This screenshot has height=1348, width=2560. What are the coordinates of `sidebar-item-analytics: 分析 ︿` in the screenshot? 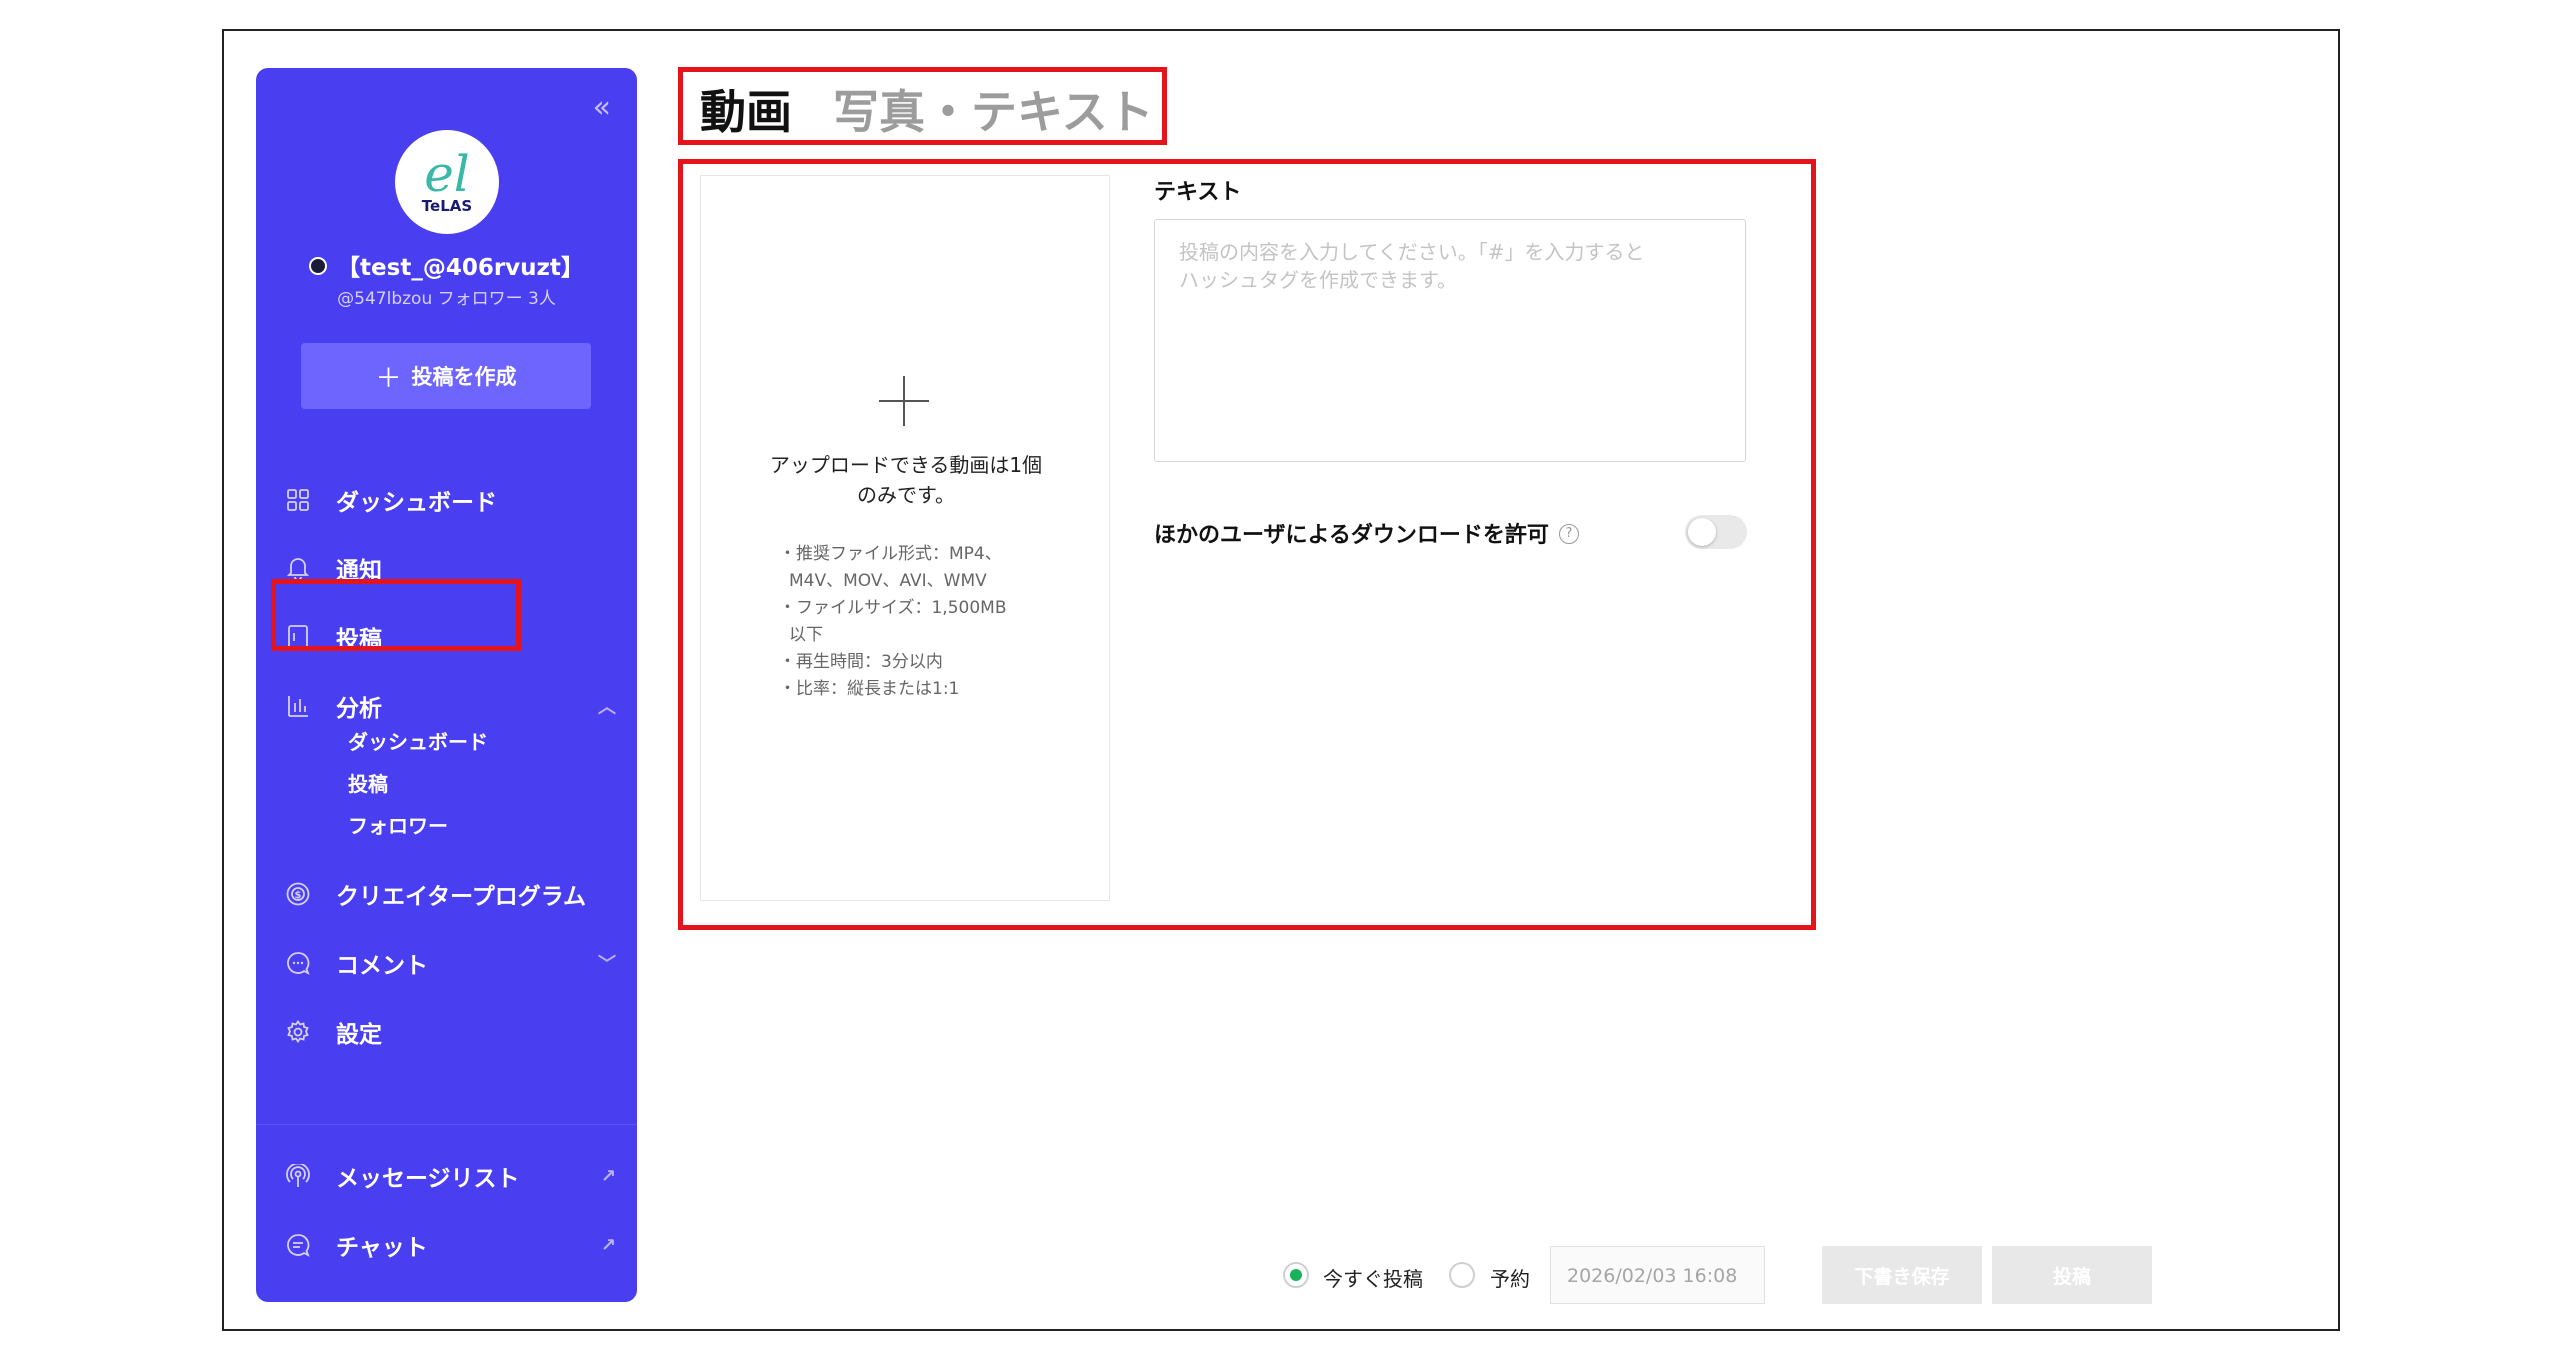 It's located at (451, 706).